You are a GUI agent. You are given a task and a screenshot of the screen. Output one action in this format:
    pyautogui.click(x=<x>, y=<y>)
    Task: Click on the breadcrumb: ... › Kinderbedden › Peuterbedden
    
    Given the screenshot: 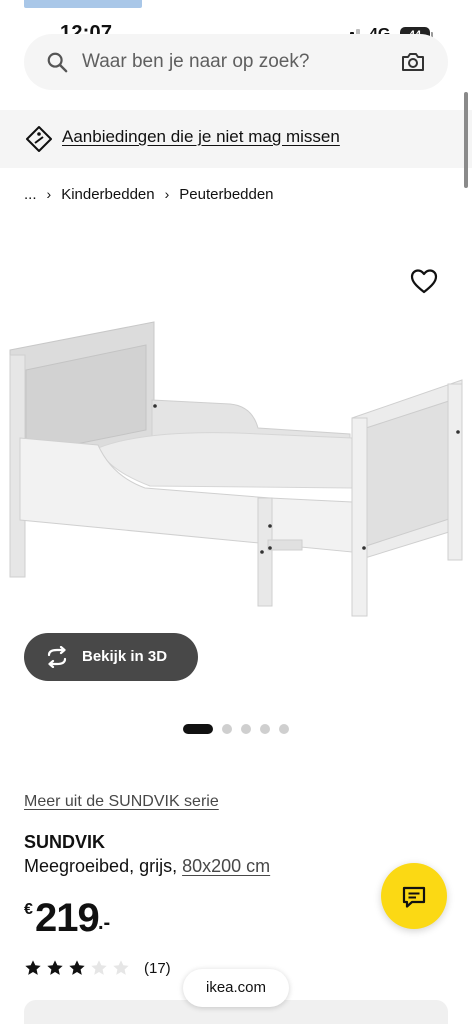 What is the action you would take?
    pyautogui.click(x=149, y=194)
    